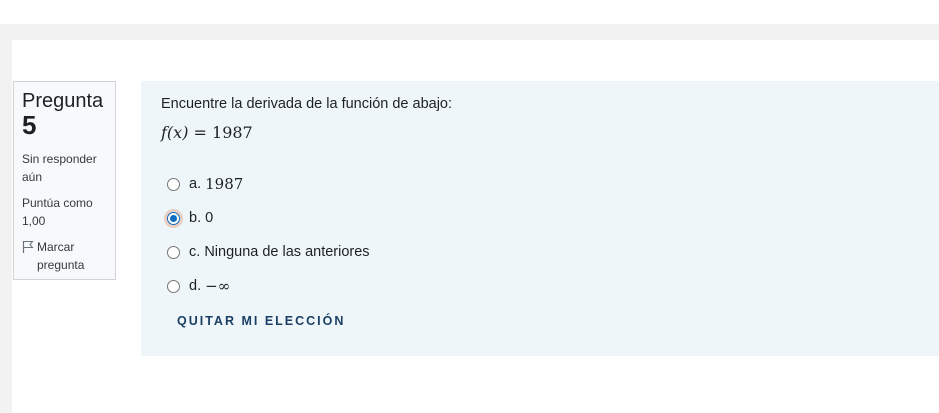 The height and width of the screenshot is (413, 939). Describe the element at coordinates (59, 168) in the screenshot. I see `question-state: Sin responder aún` at that location.